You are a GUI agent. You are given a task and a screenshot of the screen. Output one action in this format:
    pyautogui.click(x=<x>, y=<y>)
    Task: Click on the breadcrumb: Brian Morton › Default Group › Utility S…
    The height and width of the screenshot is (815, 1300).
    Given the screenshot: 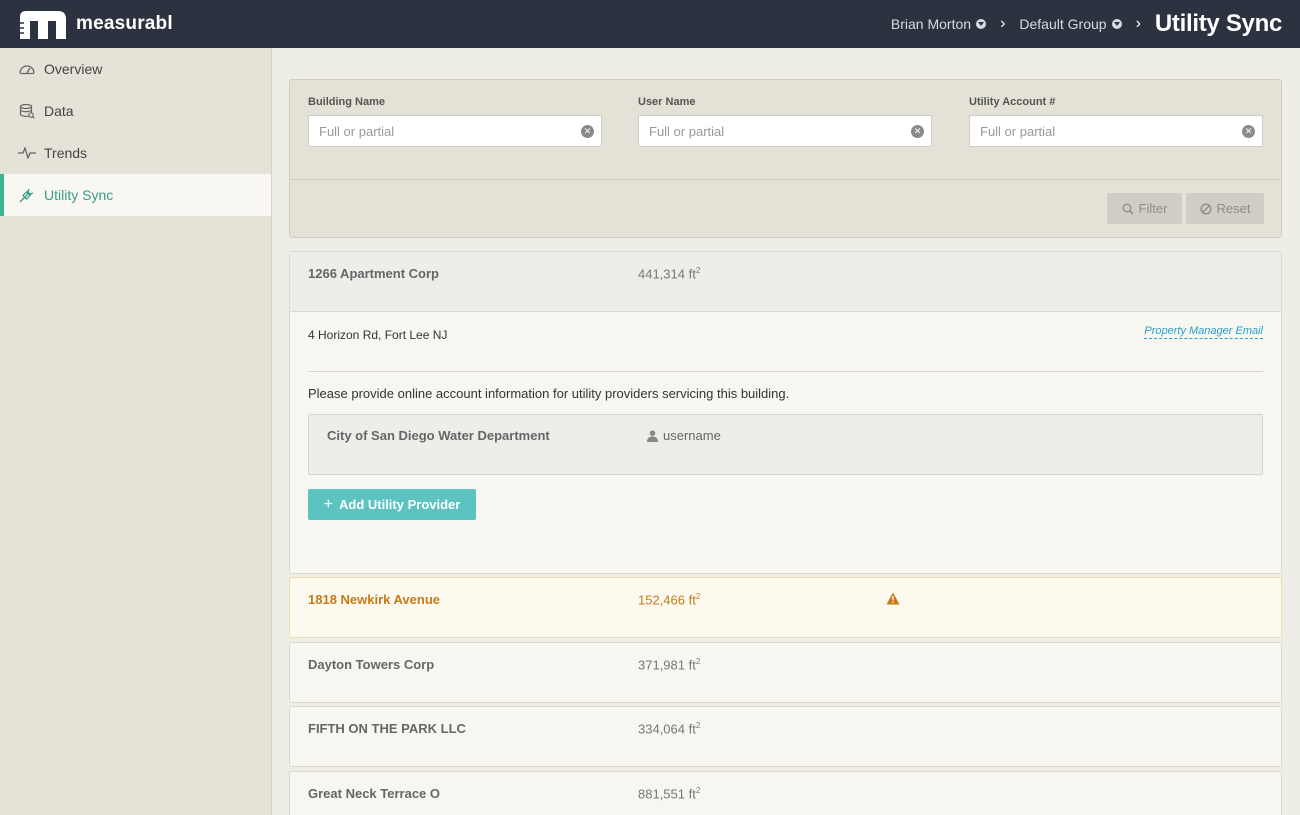 What is the action you would take?
    pyautogui.click(x=1086, y=24)
    